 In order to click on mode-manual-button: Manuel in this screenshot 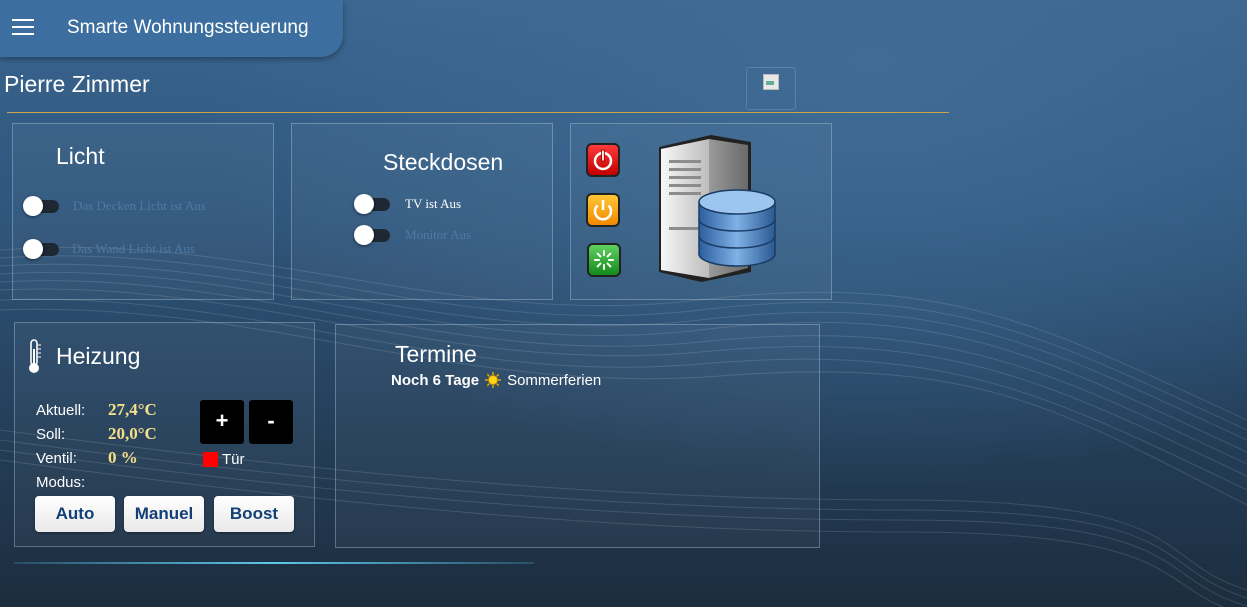, I will do `click(164, 514)`.